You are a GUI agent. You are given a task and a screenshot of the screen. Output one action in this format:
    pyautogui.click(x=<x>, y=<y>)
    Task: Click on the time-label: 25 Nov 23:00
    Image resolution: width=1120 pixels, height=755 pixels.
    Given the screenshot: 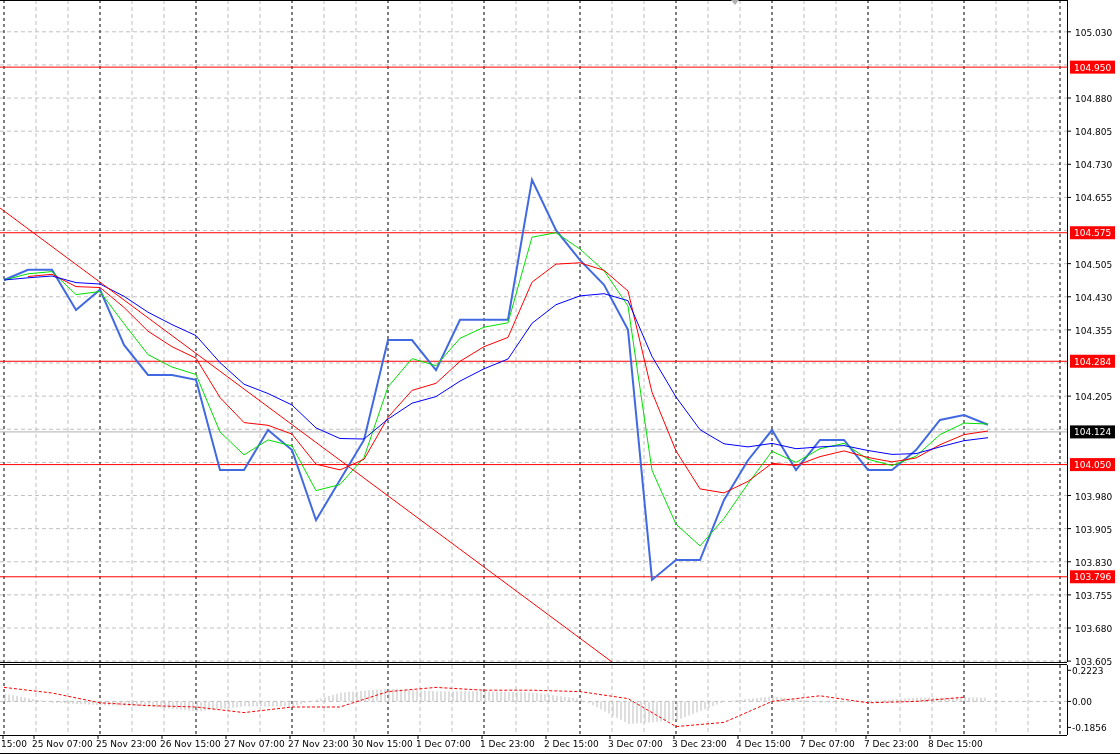 What is the action you would take?
    pyautogui.click(x=126, y=744)
    